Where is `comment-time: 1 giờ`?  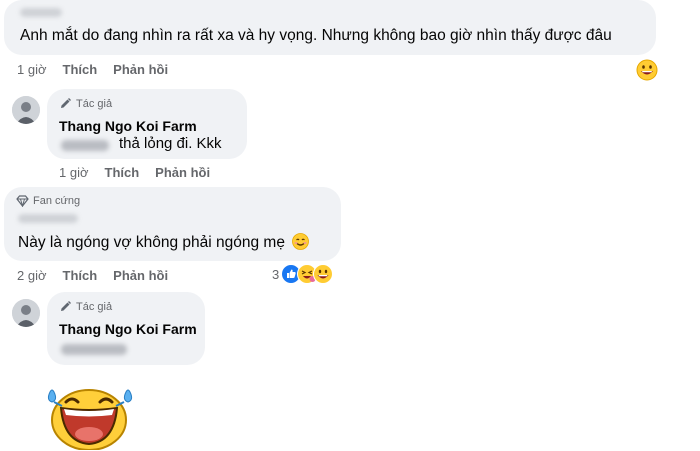
comment-time: 1 giờ is located at coordinates (32, 69).